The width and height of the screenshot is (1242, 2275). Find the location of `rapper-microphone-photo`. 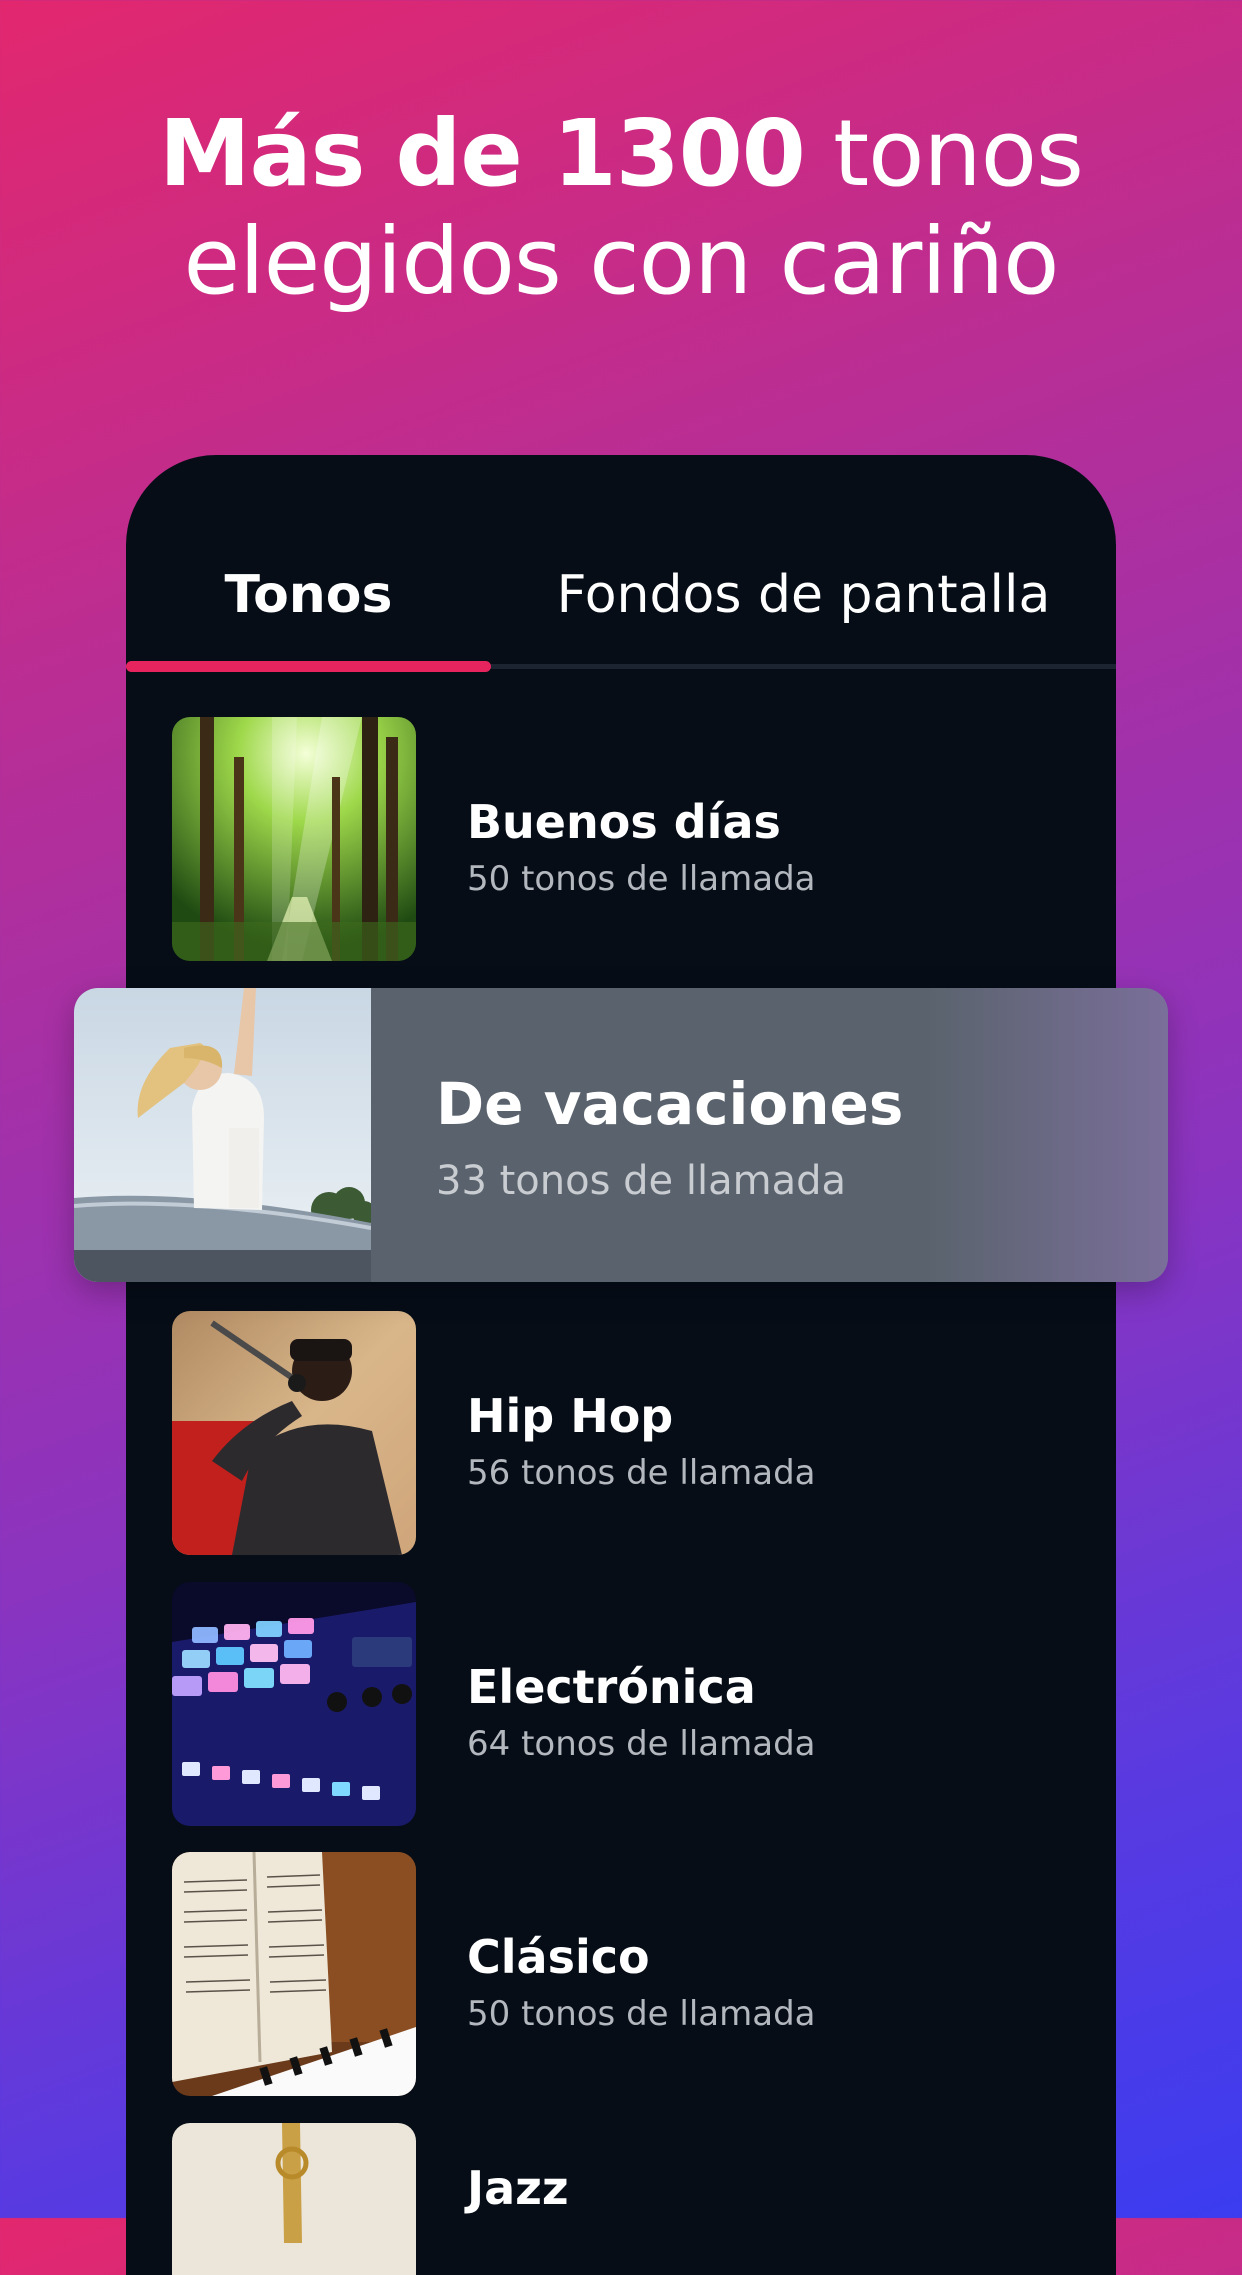

rapper-microphone-photo is located at coordinates (294, 1433).